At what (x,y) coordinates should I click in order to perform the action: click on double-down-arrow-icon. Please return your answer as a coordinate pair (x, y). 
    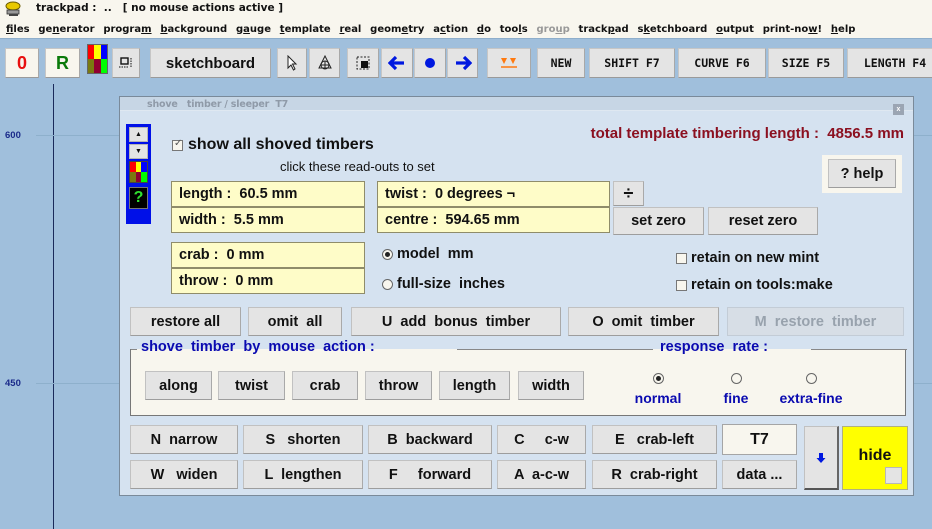
    Looking at the image, I should click on (509, 63).